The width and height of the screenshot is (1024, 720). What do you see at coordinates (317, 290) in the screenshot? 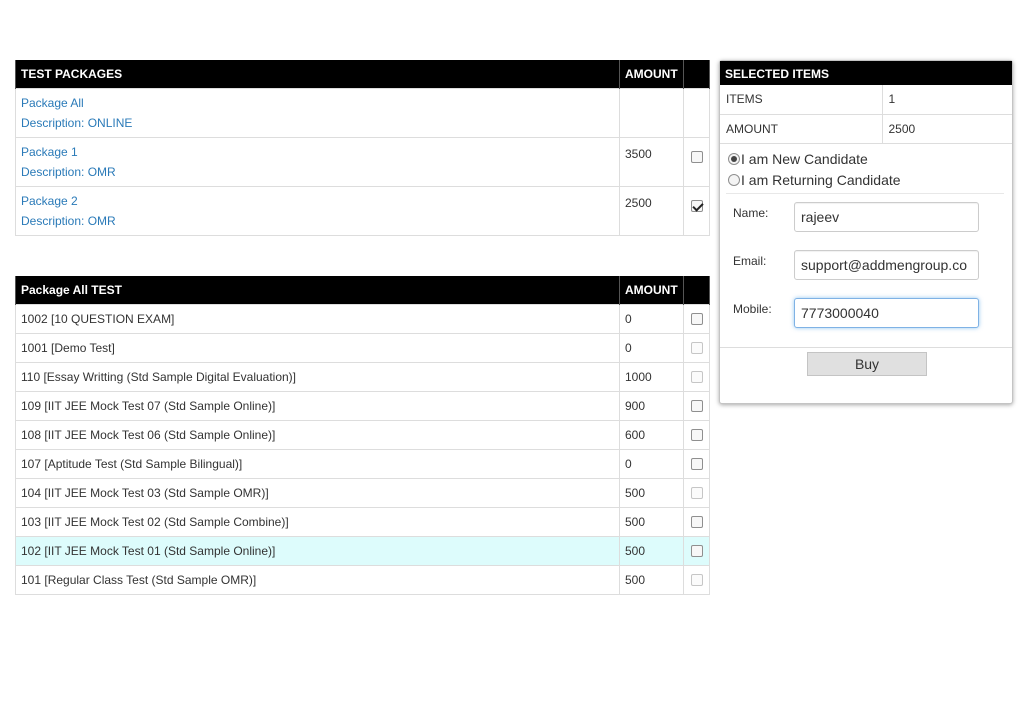
I see `package-tests-header: Package All TEST` at bounding box center [317, 290].